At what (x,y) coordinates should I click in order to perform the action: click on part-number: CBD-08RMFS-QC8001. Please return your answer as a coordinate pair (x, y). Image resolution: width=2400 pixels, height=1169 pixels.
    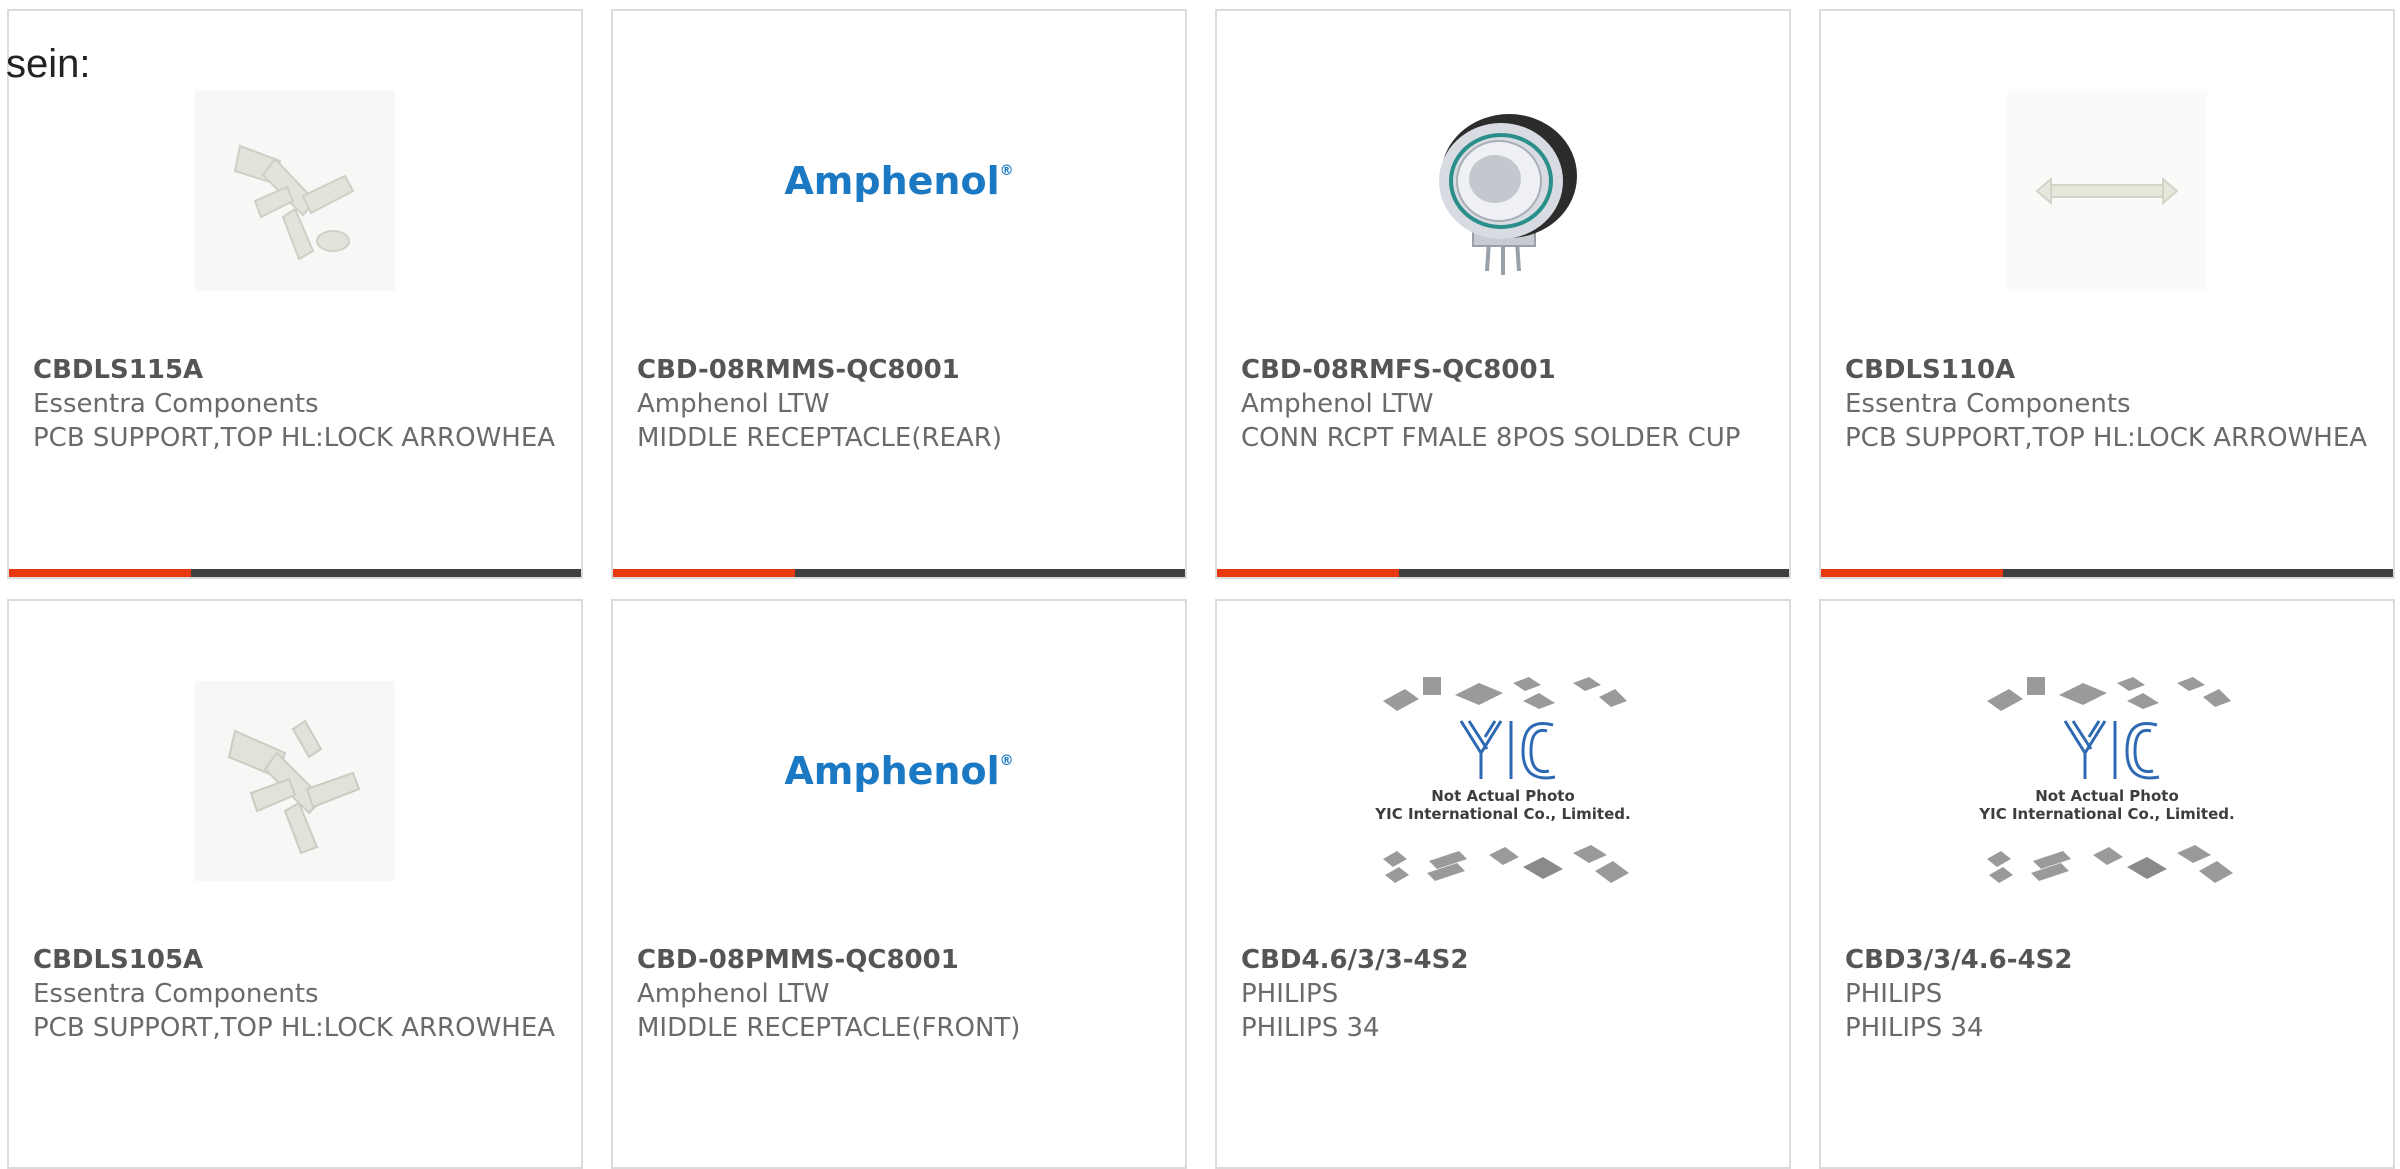
    Looking at the image, I should click on (1505, 370).